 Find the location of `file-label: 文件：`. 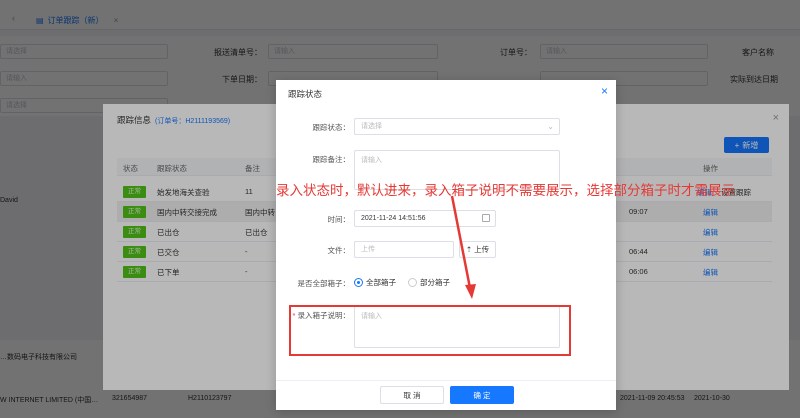

file-label: 文件： is located at coordinates (339, 250).